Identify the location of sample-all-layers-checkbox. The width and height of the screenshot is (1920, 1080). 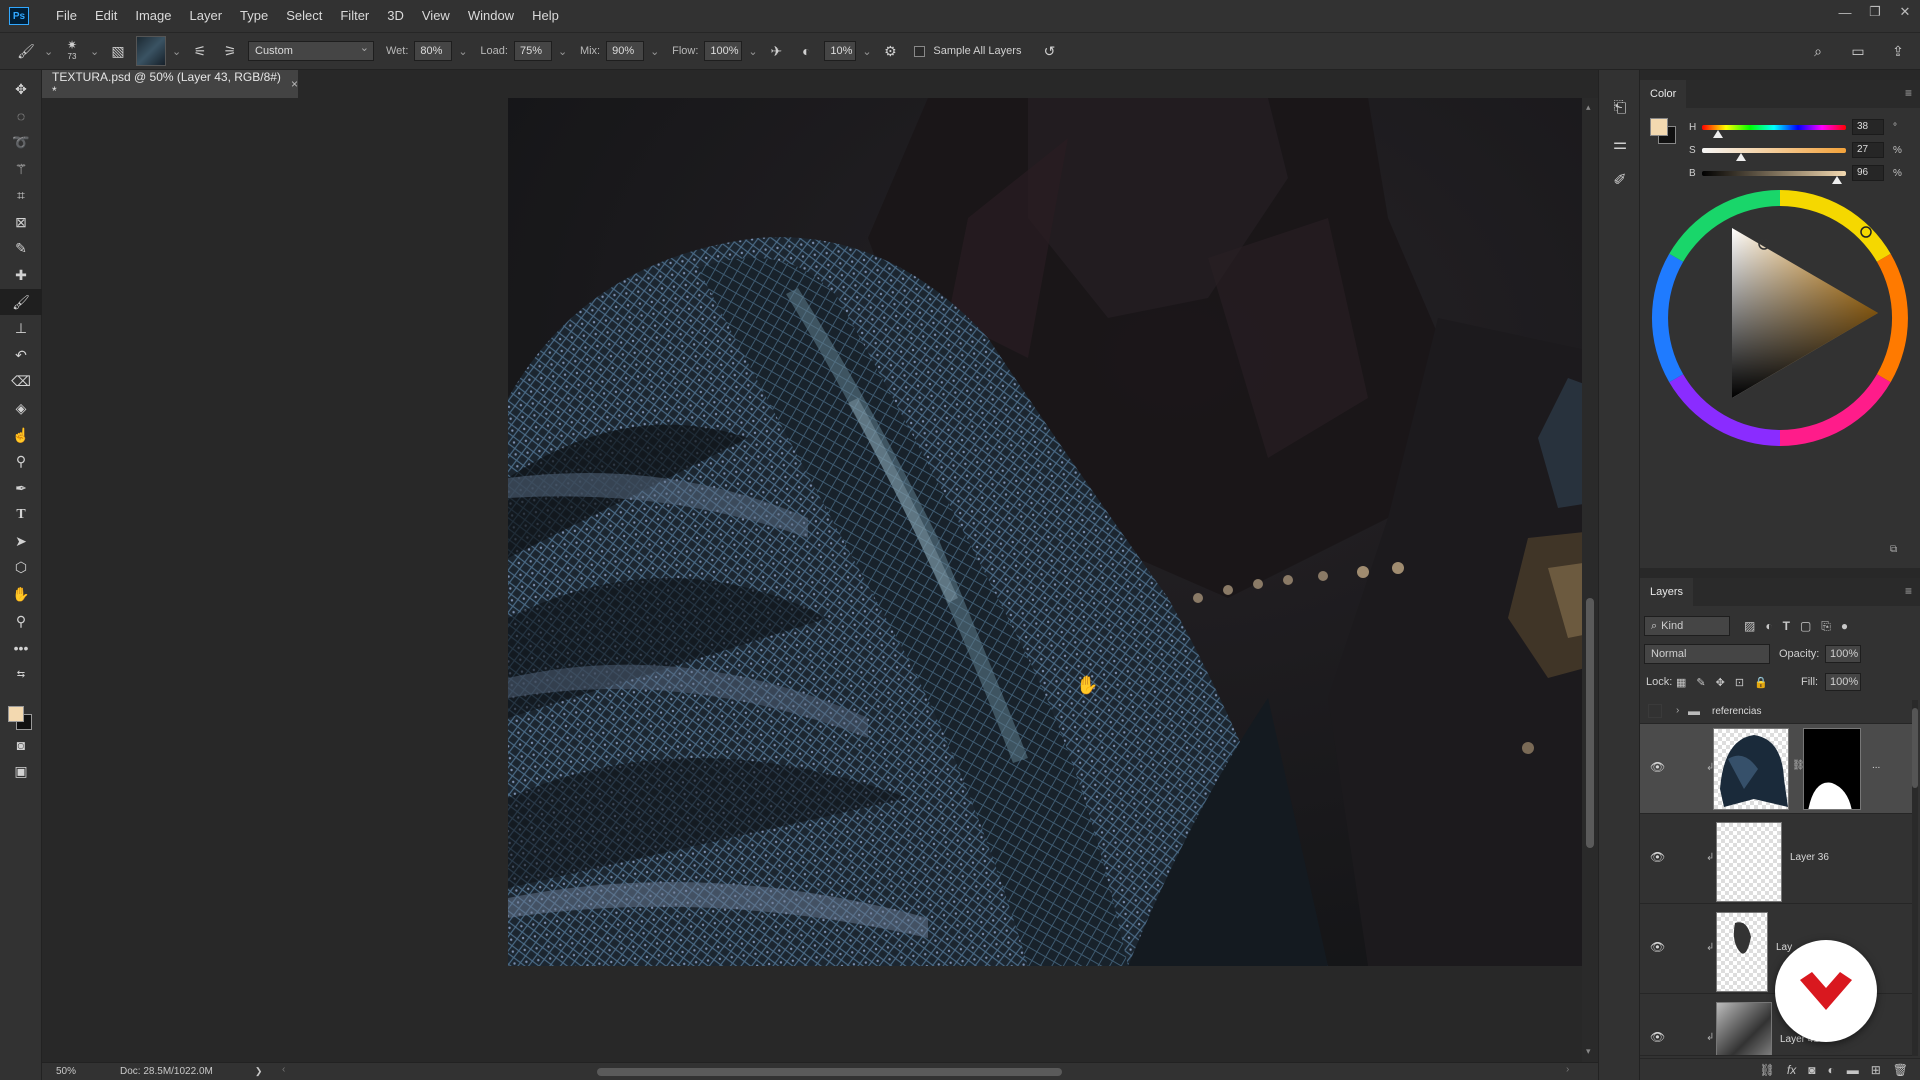
(920, 51).